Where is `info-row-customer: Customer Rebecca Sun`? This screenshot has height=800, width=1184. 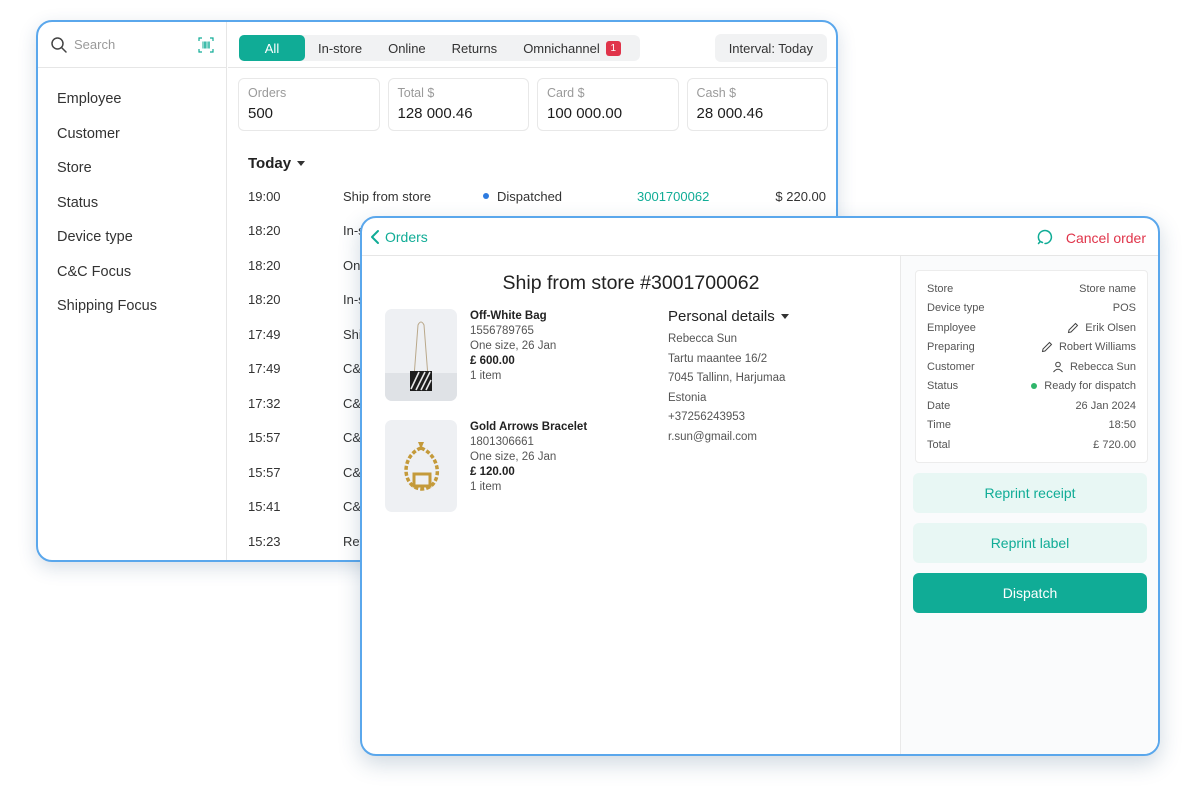
info-row-customer: Customer Rebecca Sun is located at coordinates (1031, 367).